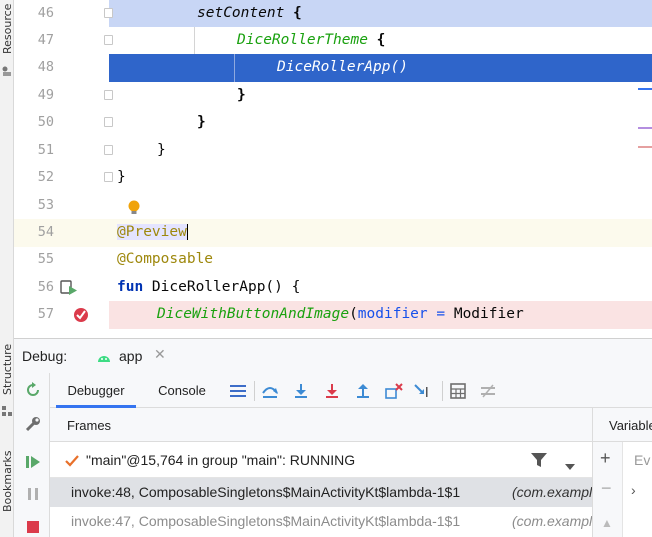  Describe the element at coordinates (642, 460) in the screenshot. I see `evaluate-input: Ev` at that location.